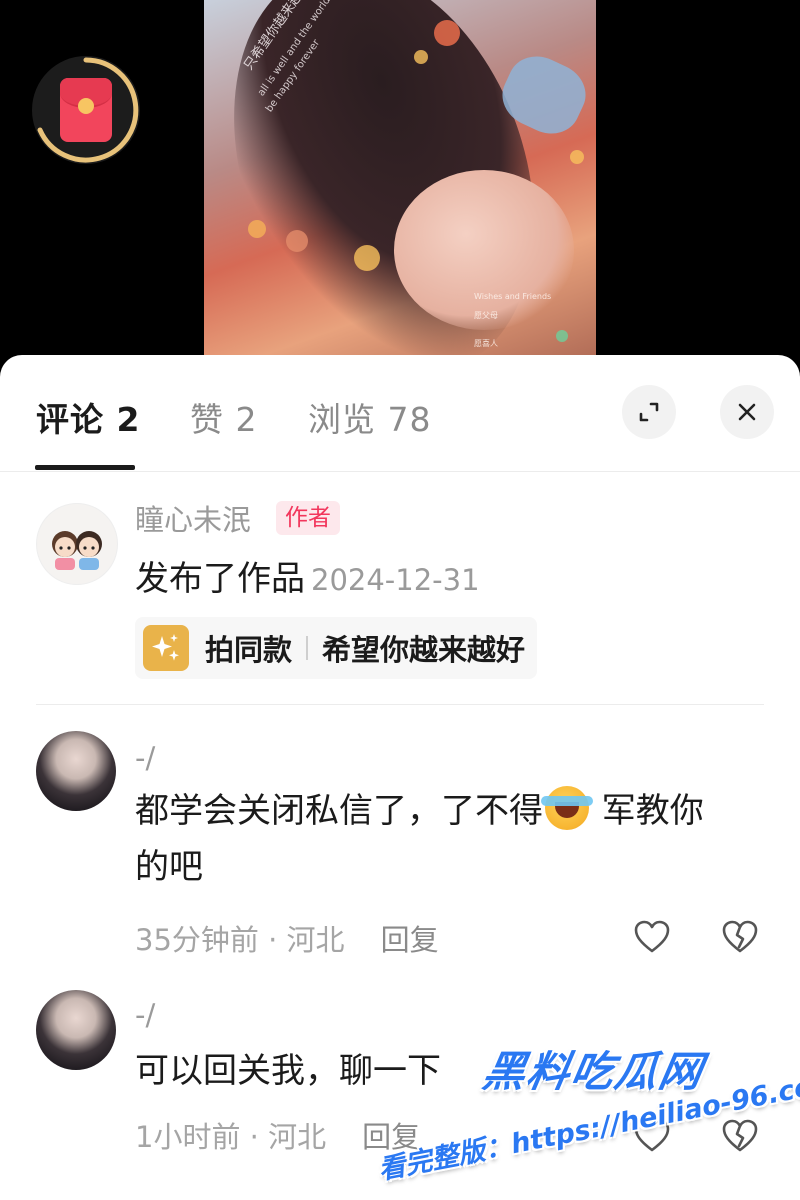  What do you see at coordinates (224, 417) in the screenshot?
I see `tab-likes: 赞 2` at bounding box center [224, 417].